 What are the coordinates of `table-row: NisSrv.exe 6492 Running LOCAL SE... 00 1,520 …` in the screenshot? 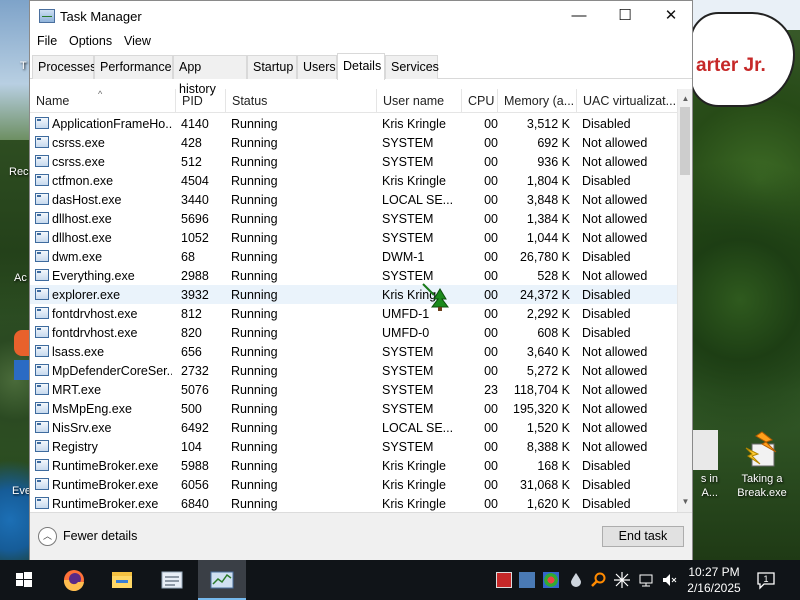 It's located at (353, 427).